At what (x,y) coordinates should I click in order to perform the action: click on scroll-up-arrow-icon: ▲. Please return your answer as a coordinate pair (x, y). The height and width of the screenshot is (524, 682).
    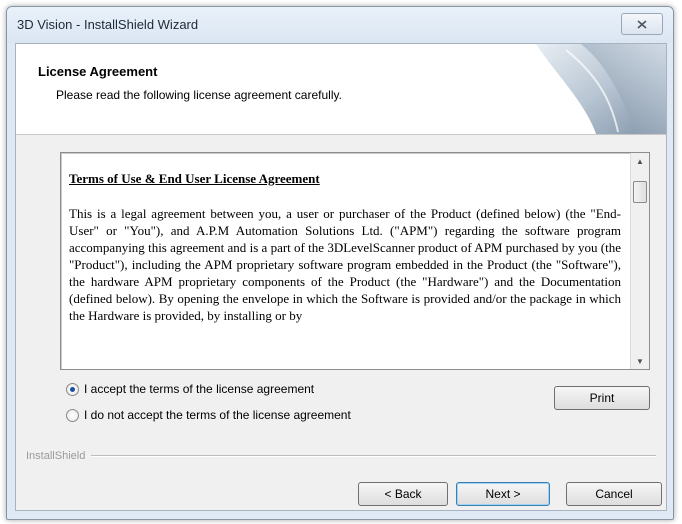
    Looking at the image, I should click on (640, 161).